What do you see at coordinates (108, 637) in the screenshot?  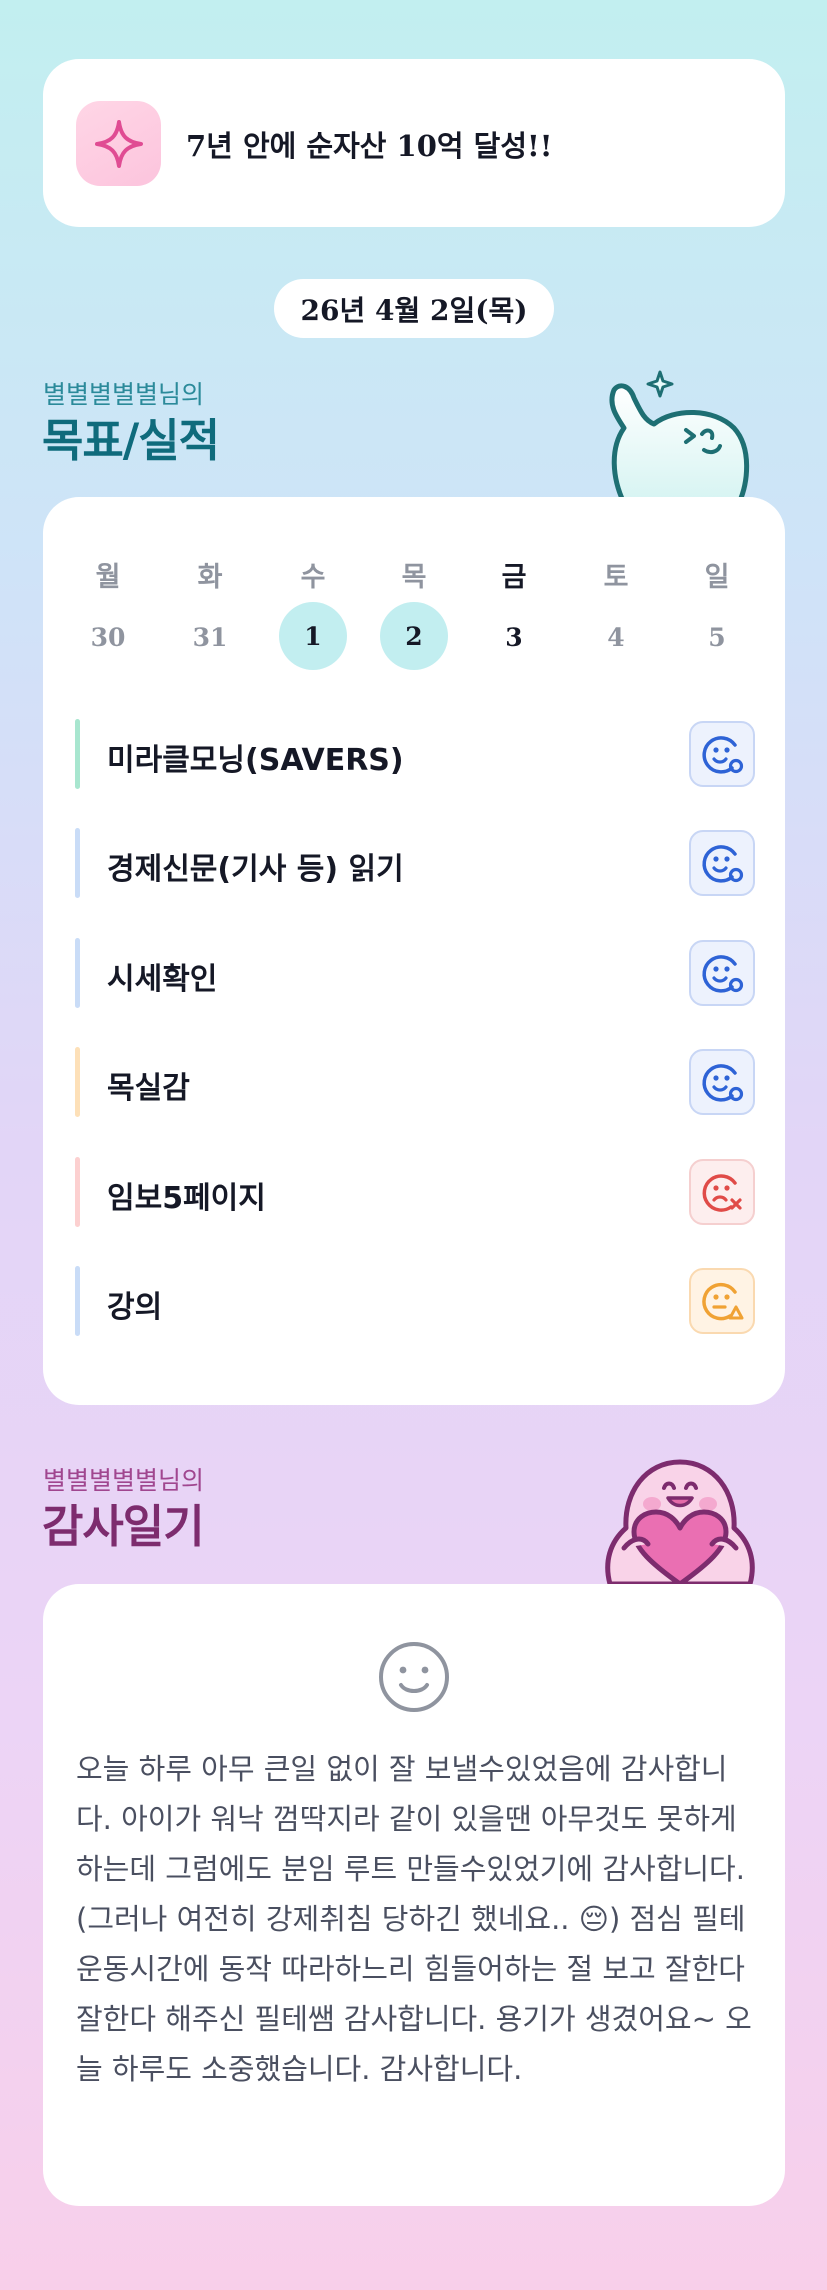 I see `day-30: 30` at bounding box center [108, 637].